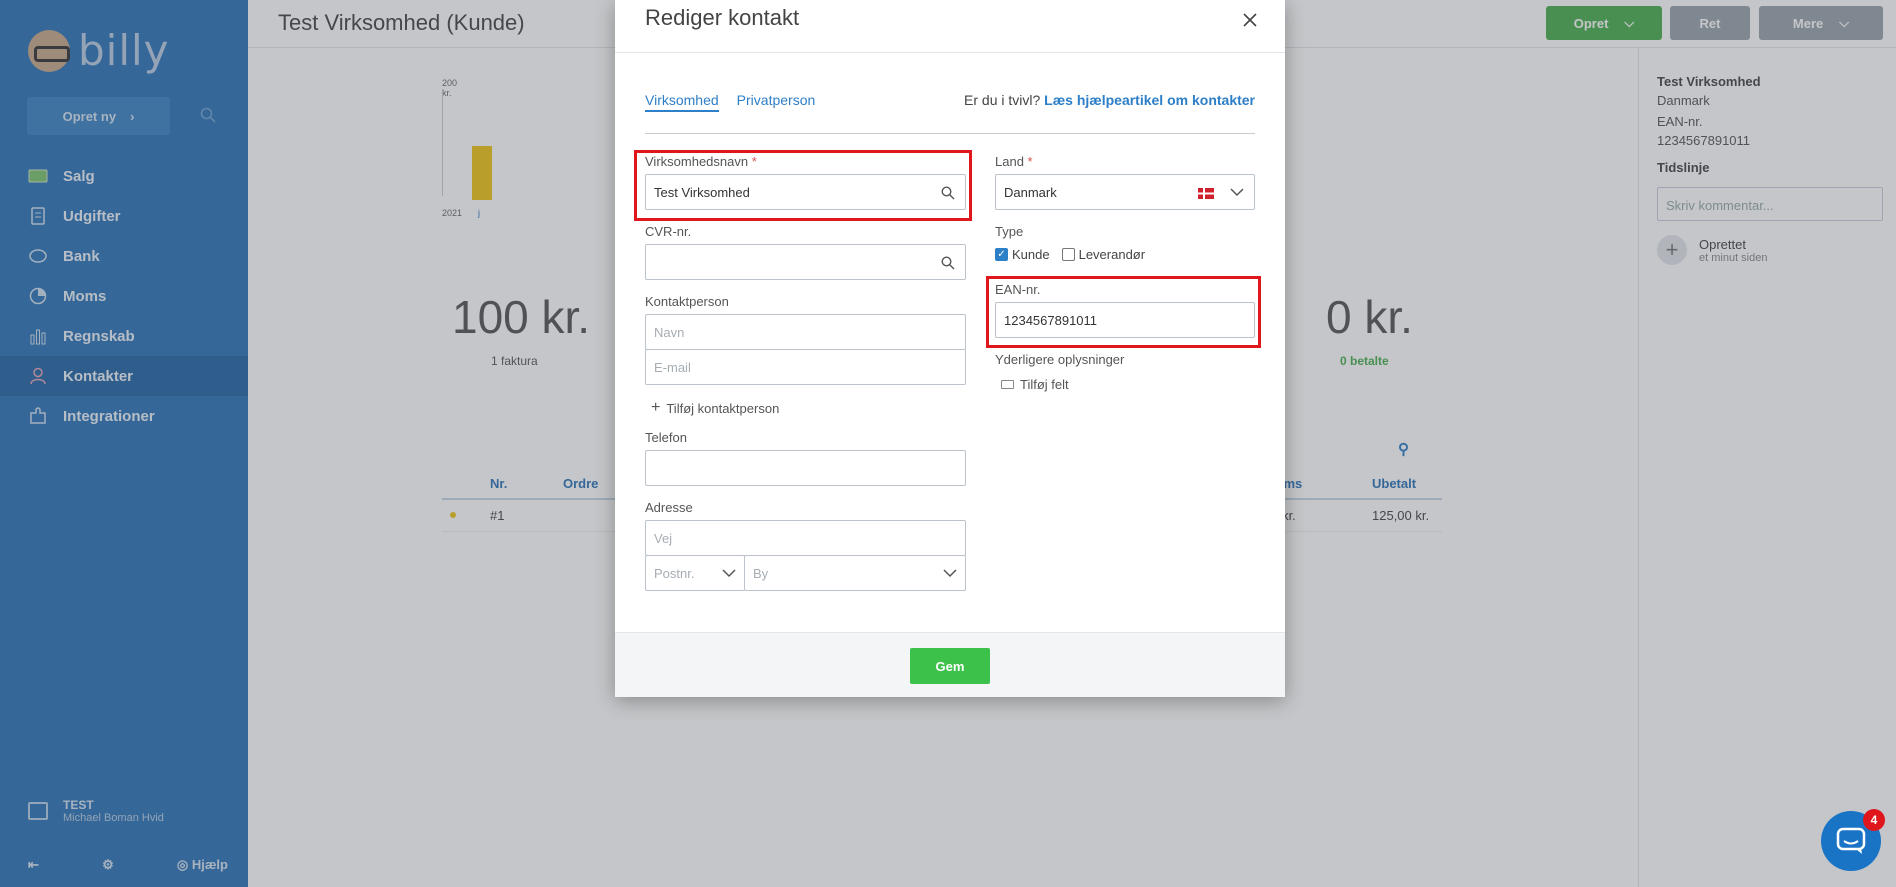 This screenshot has height=887, width=1896. What do you see at coordinates (761, 573) in the screenshot?
I see `city-placeholder: By` at bounding box center [761, 573].